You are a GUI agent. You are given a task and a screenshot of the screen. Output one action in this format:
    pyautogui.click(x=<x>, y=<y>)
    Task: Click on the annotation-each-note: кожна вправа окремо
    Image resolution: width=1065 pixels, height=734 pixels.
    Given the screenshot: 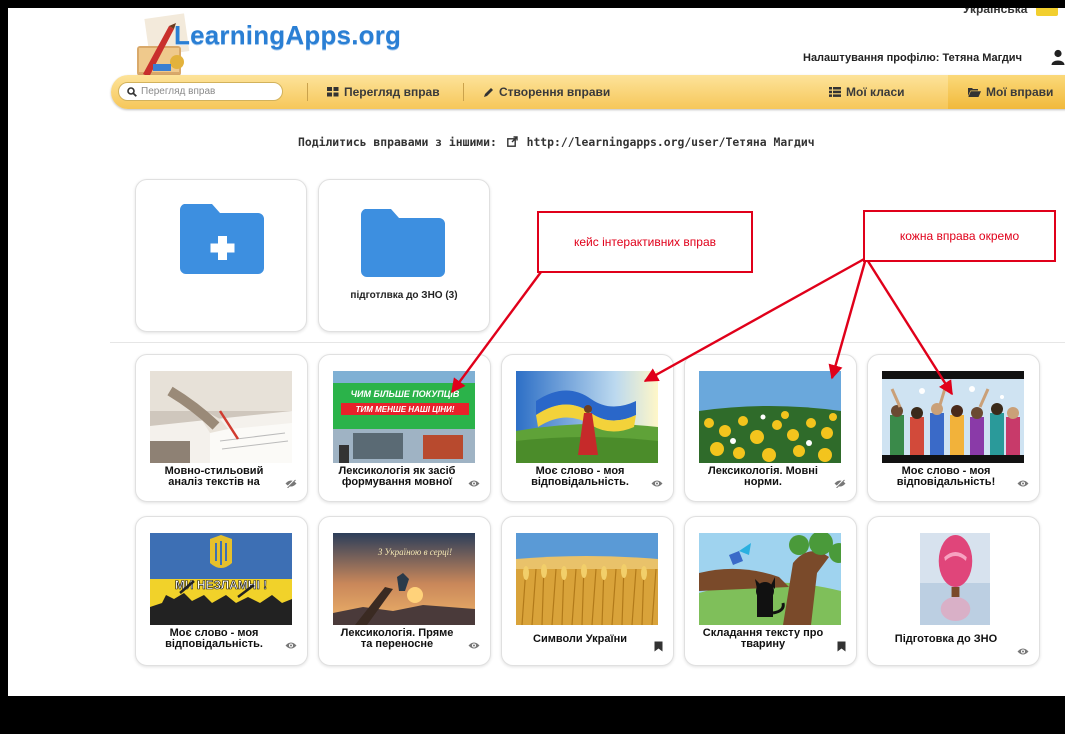 What is the action you would take?
    pyautogui.click(x=959, y=236)
    